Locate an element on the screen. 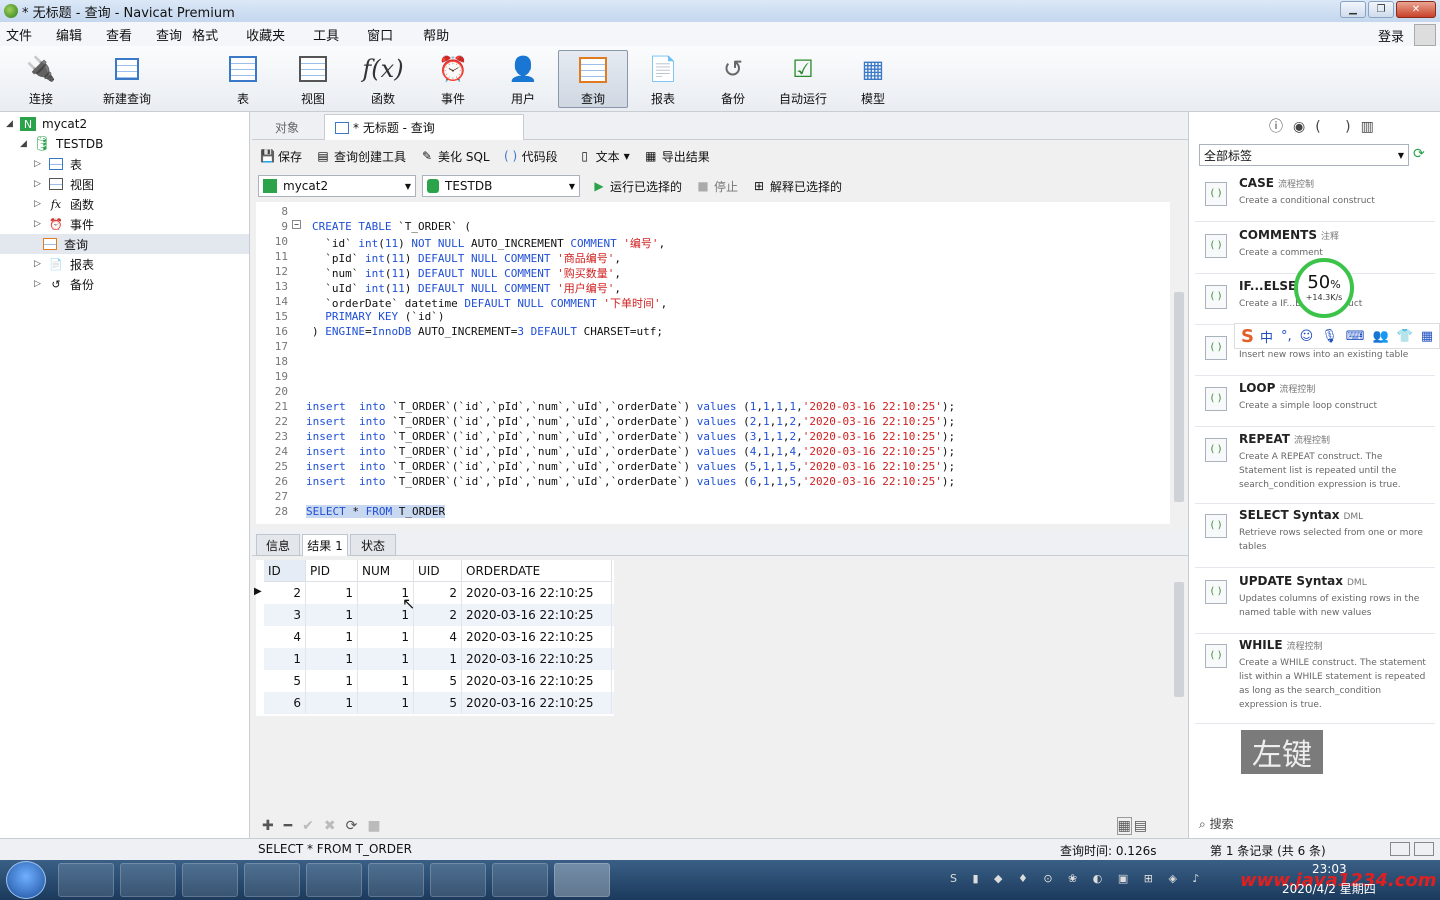 Image resolution: width=1440 pixels, height=900 pixels. taskbar-app-7-icon is located at coordinates (458, 880).